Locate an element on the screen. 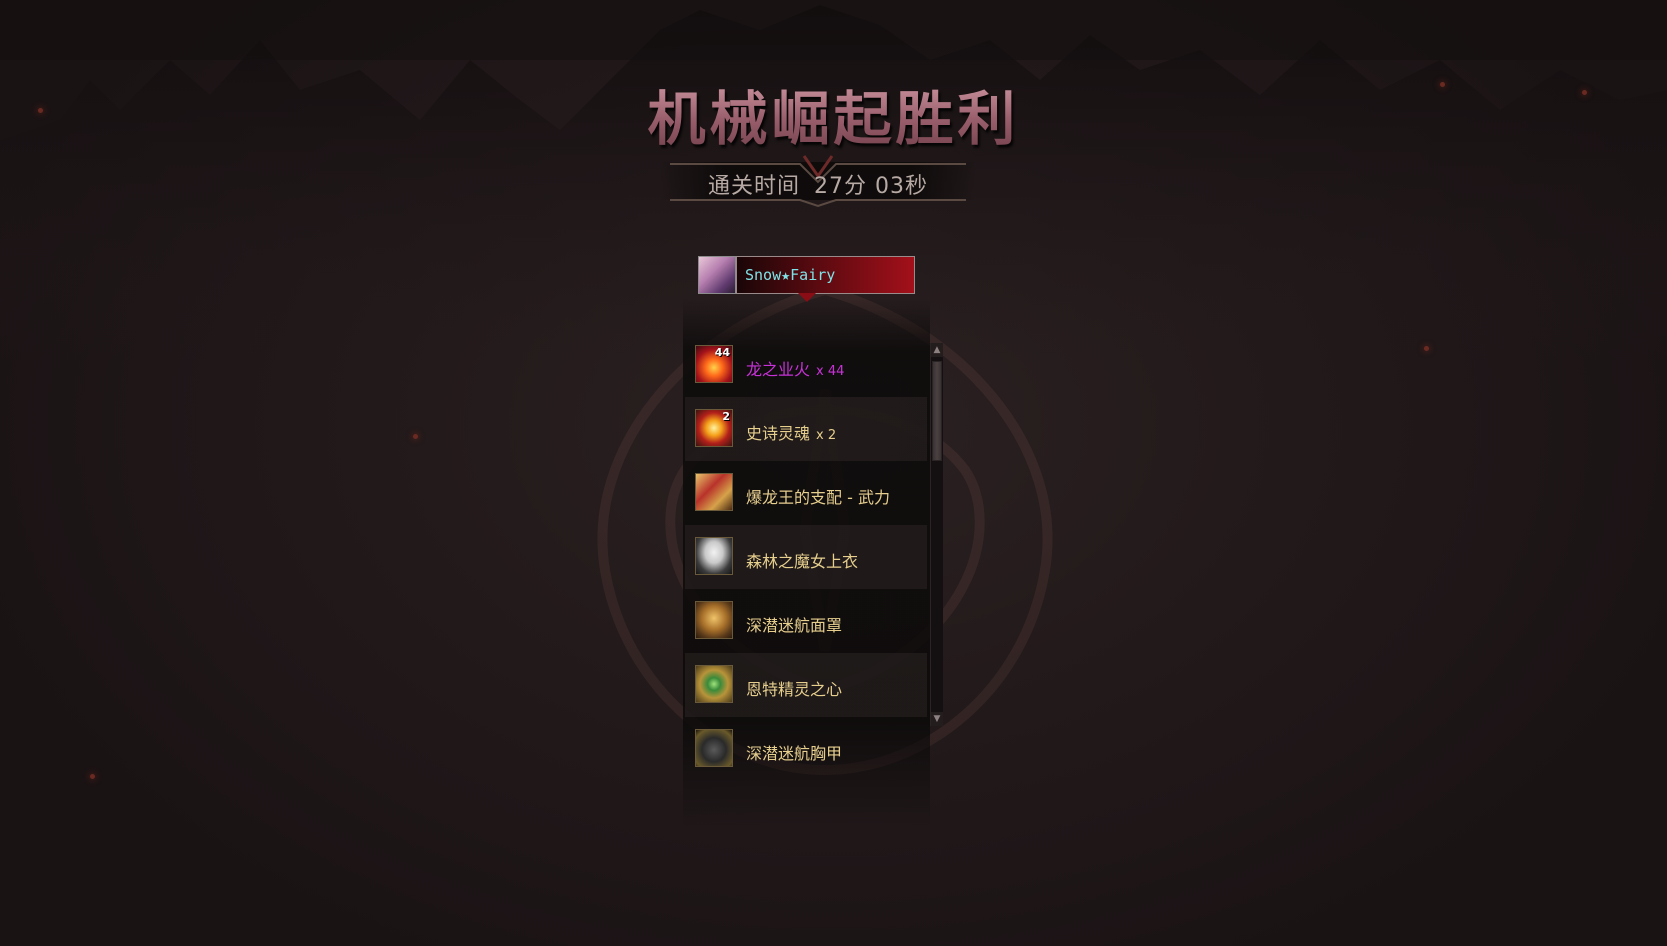 The image size is (1667, 946). reward-row: 2 史诗灵魂 x 2 is located at coordinates (806, 429).